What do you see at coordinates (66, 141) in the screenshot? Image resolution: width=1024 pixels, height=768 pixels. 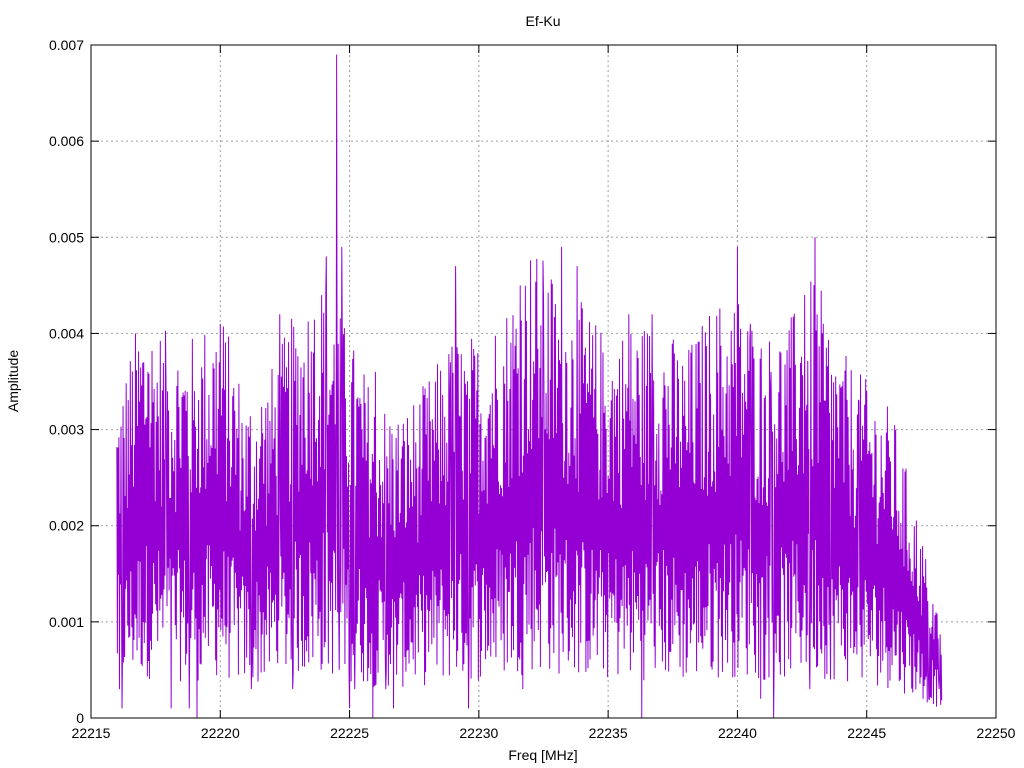 I see `y-tick-label: 0.006` at bounding box center [66, 141].